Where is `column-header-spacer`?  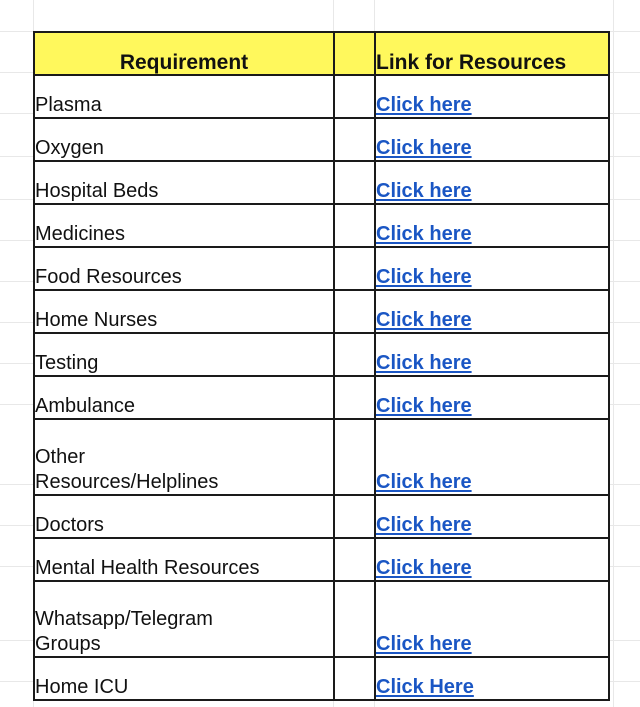
column-header-spacer is located at coordinates (354, 53).